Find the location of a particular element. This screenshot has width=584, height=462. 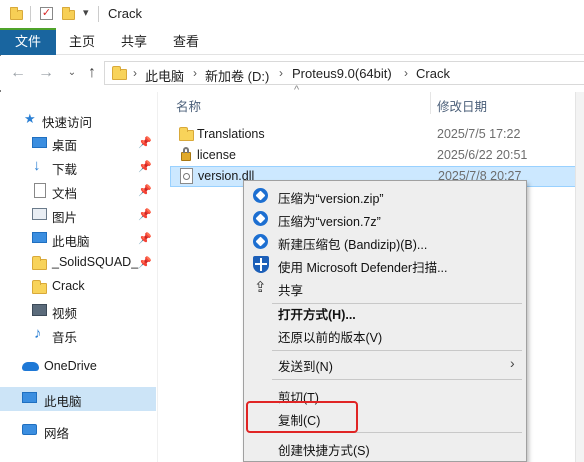

menu-item-restore-previous-versions: 还原以前的版本(V) is located at coordinates (385, 335).